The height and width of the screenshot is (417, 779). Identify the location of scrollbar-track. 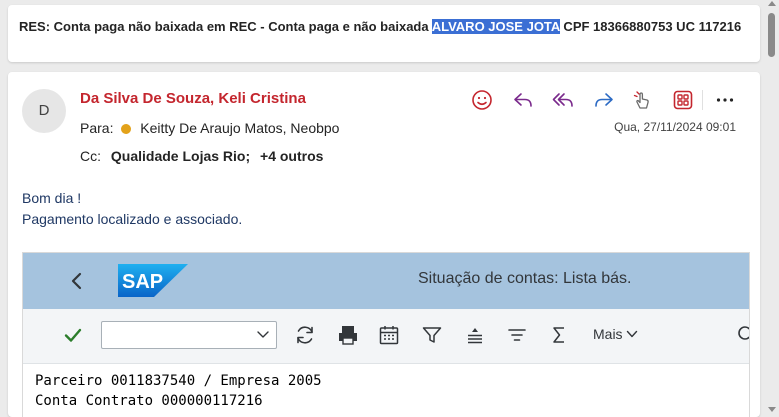
(772, 207).